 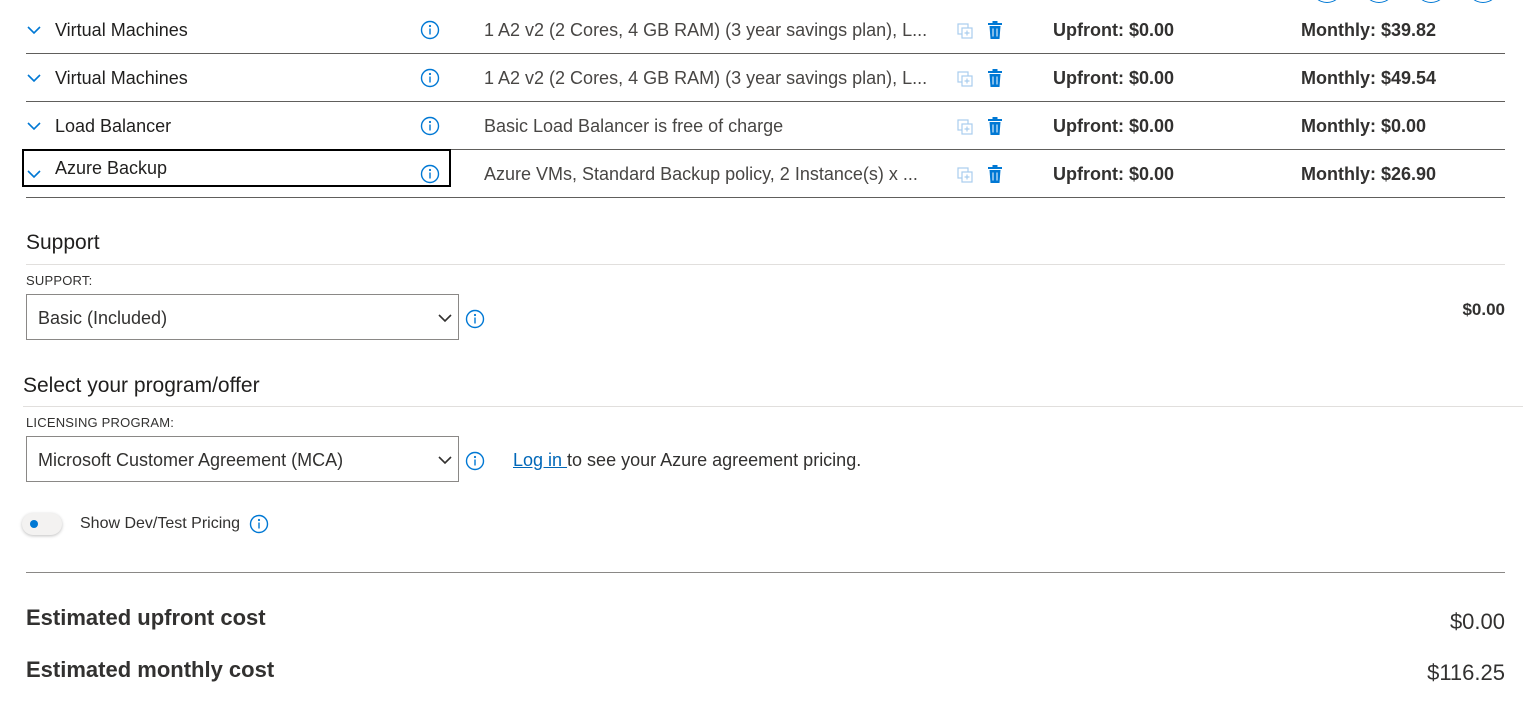 I want to click on licensing-selected-value: Microsoft Customer Agreement (MCA), so click(x=191, y=460).